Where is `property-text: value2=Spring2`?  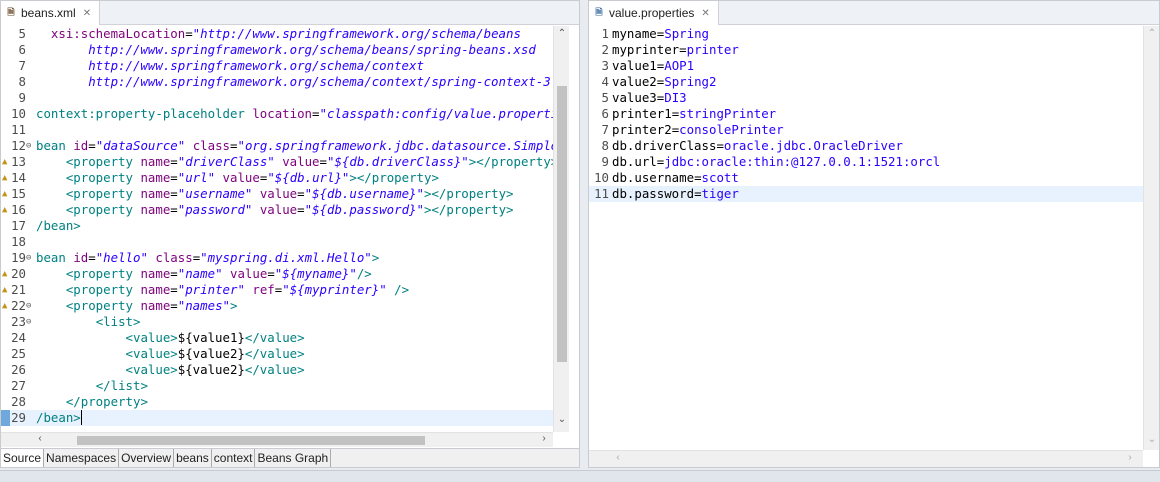
property-text: value2=Spring2 is located at coordinates (664, 81).